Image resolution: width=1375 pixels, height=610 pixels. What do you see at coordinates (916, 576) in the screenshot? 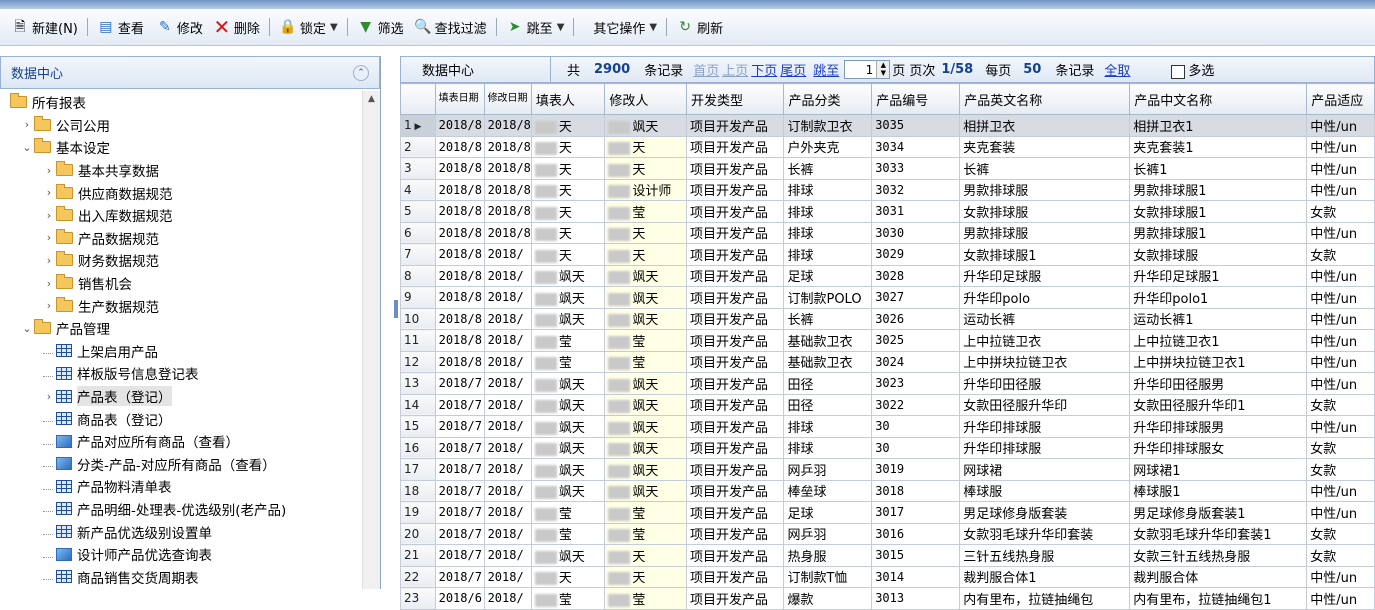
I see `table-cell: 3014` at bounding box center [916, 576].